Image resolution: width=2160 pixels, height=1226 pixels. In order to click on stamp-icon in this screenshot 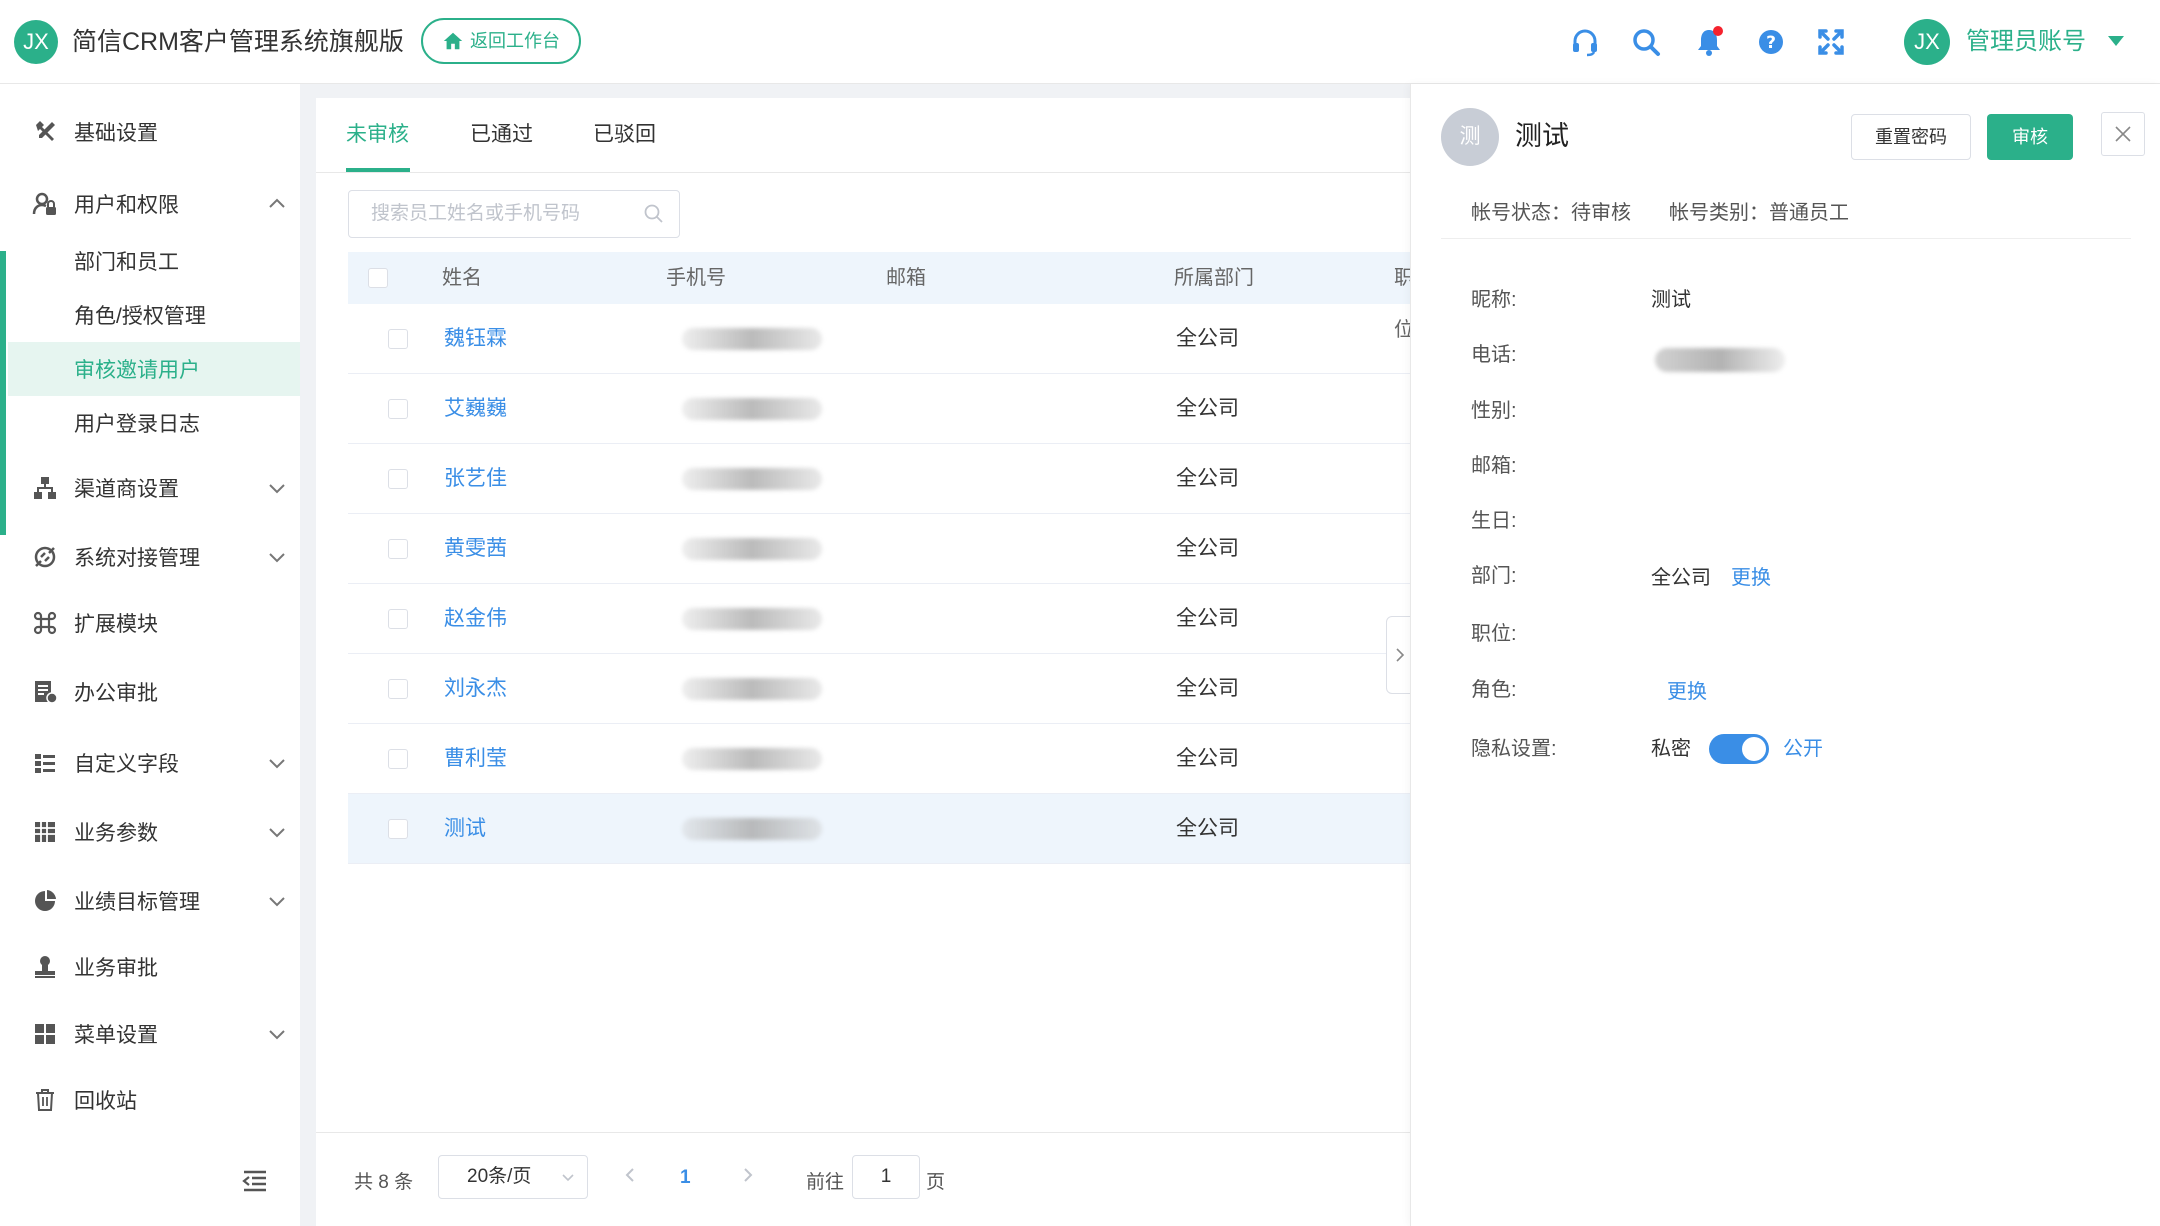, I will do `click(45, 967)`.